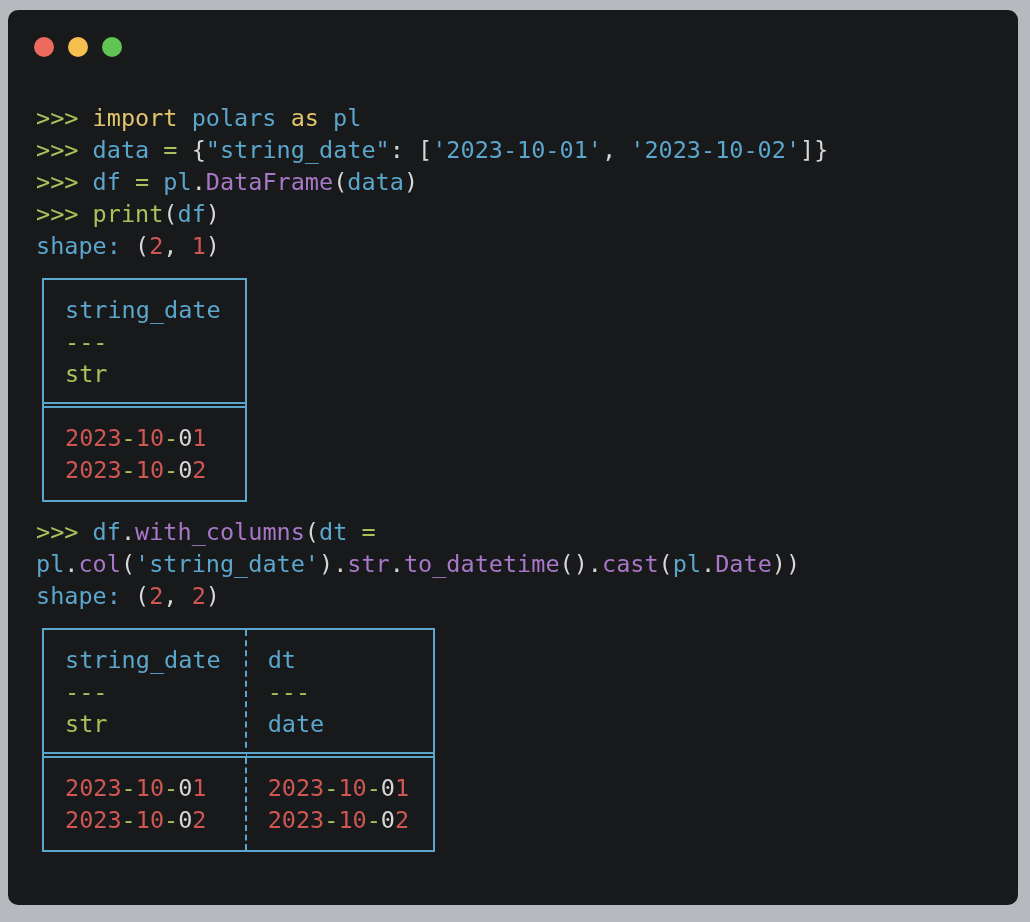 Image resolution: width=1030 pixels, height=922 pixels. I want to click on minimize-button, so click(78, 47).